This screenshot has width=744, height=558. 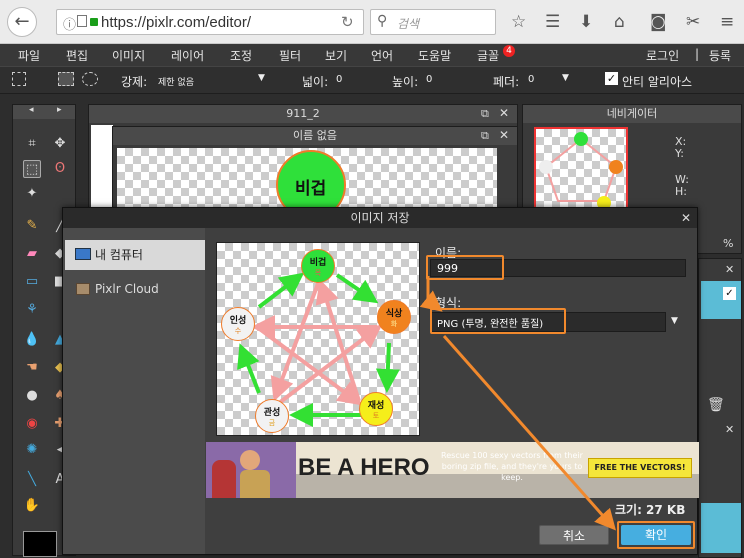 I want to click on menu-view: 보기, so click(x=336, y=55).